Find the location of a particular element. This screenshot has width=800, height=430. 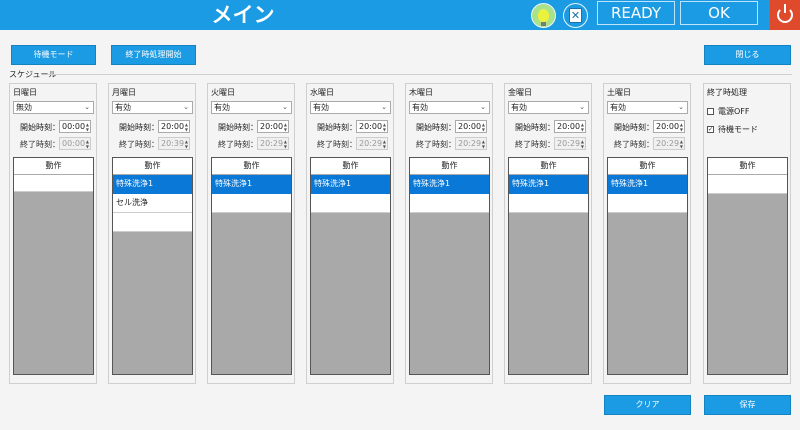

end-process-action-row is located at coordinates (747, 184).